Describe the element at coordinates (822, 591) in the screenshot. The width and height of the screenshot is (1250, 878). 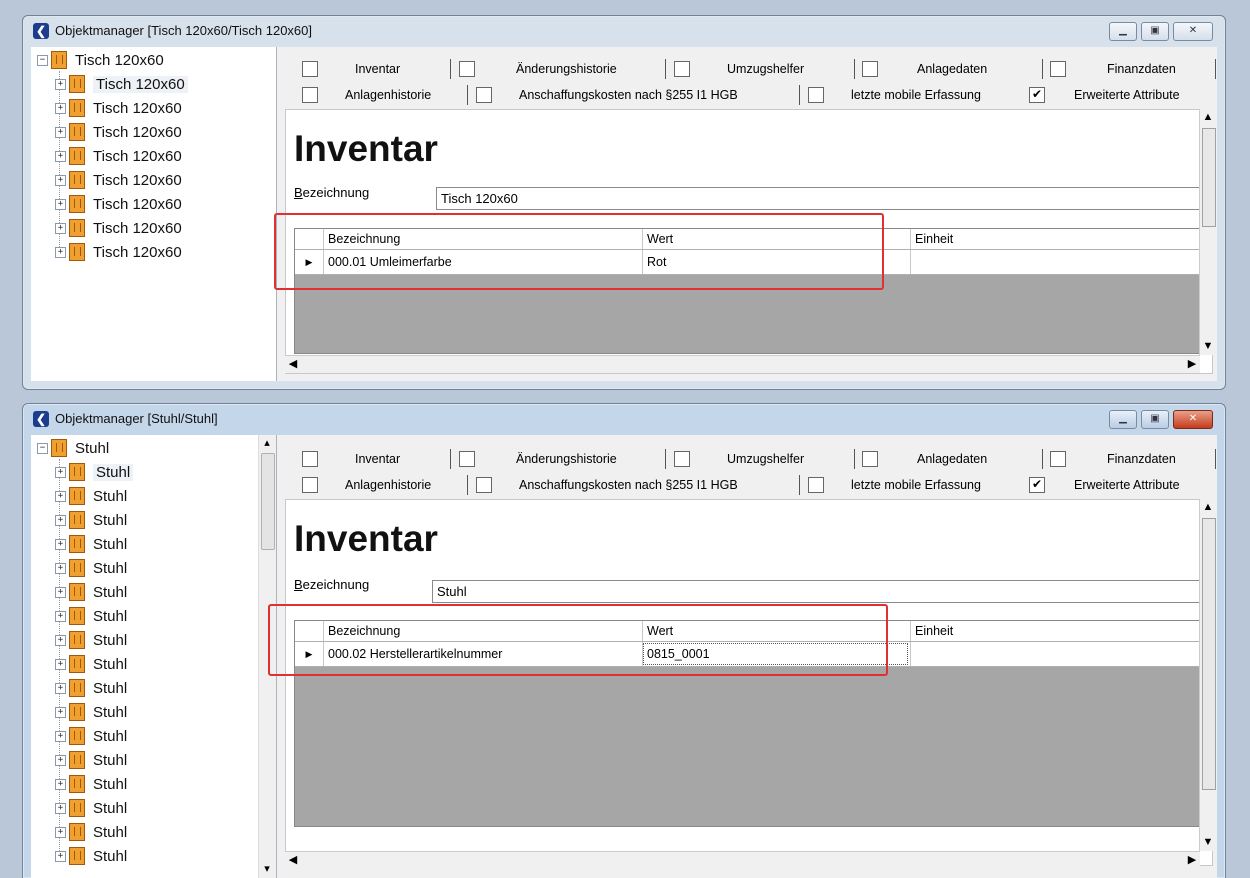
I see `bezeichnung-input: Stuhl` at that location.